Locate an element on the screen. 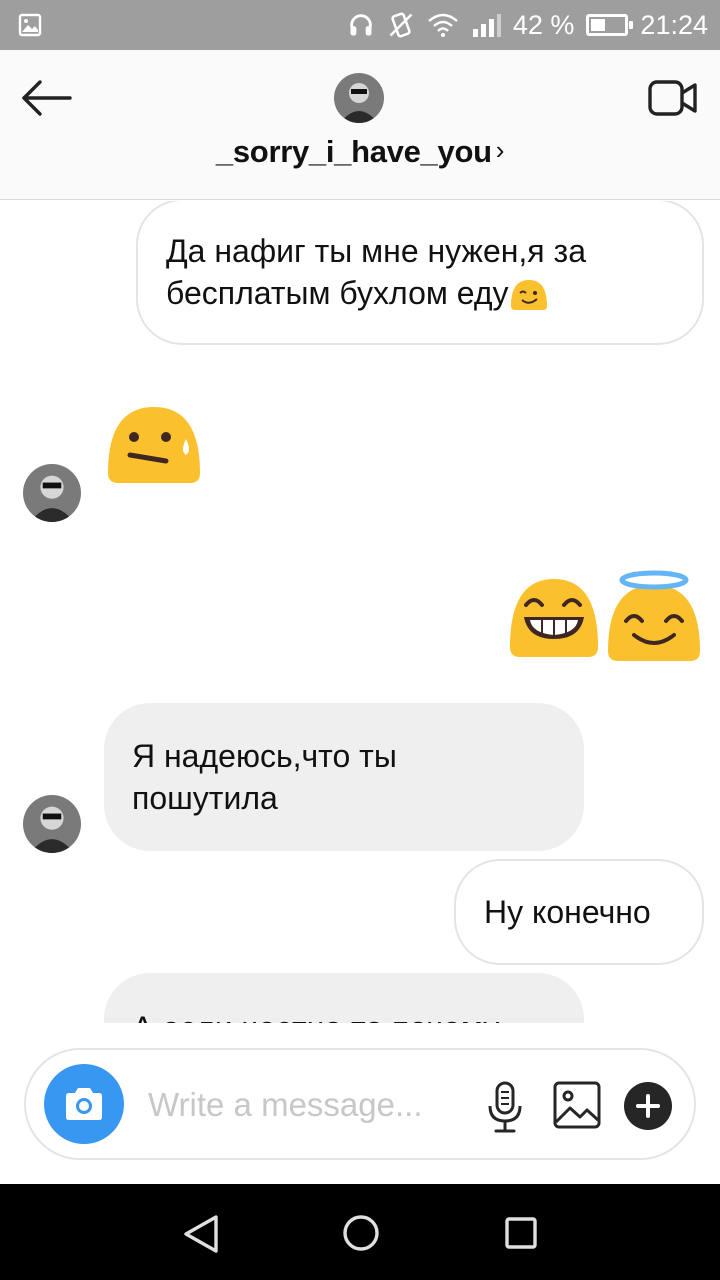 This screenshot has width=720, height=1280. message-text: Ну конечно is located at coordinates (567, 912).